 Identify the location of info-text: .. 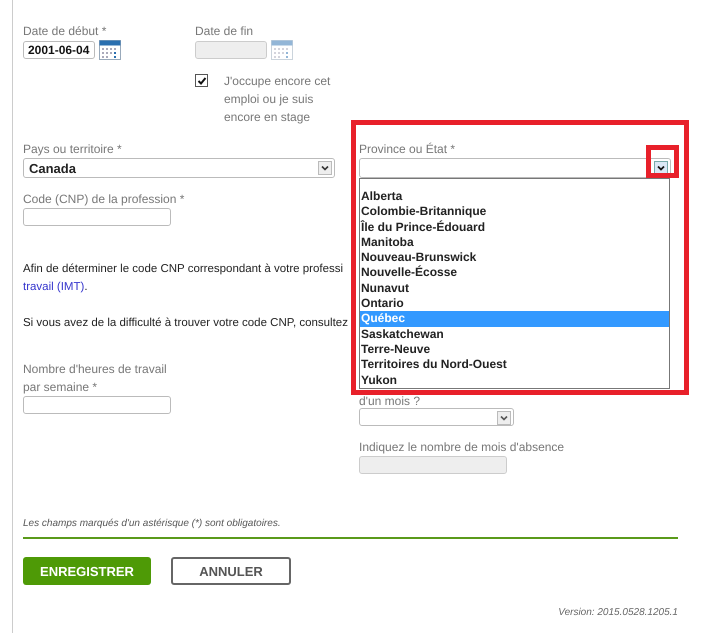
(86, 287).